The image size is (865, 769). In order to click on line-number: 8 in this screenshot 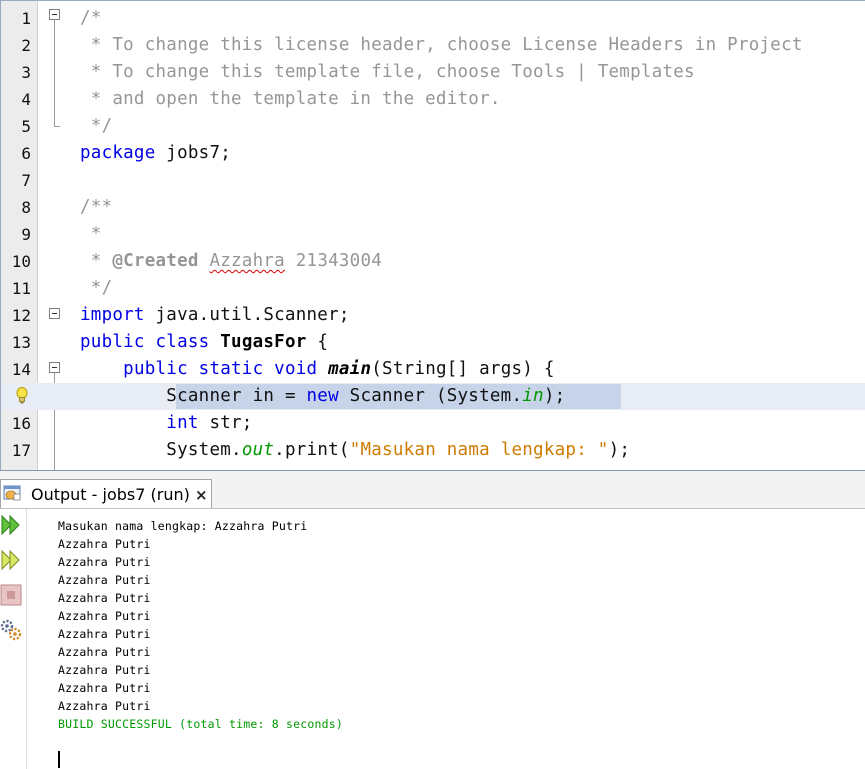, I will do `click(26, 207)`.